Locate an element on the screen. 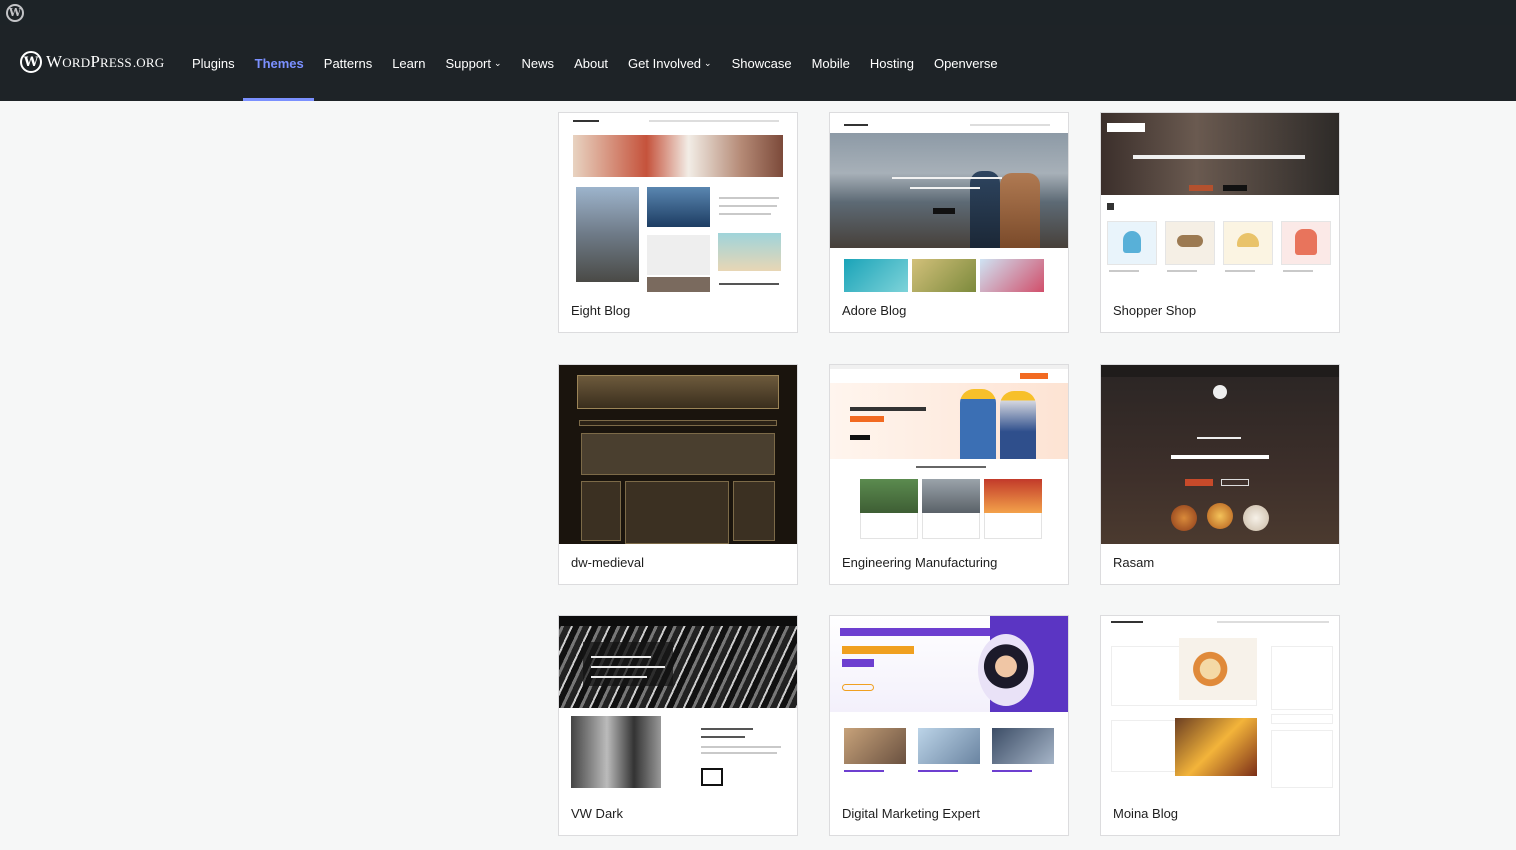  nav-showcase: Showcase is located at coordinates (762, 63).